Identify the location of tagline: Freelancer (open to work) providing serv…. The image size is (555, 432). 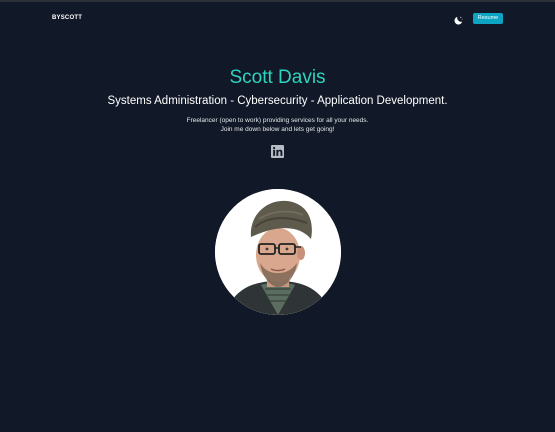
(277, 125).